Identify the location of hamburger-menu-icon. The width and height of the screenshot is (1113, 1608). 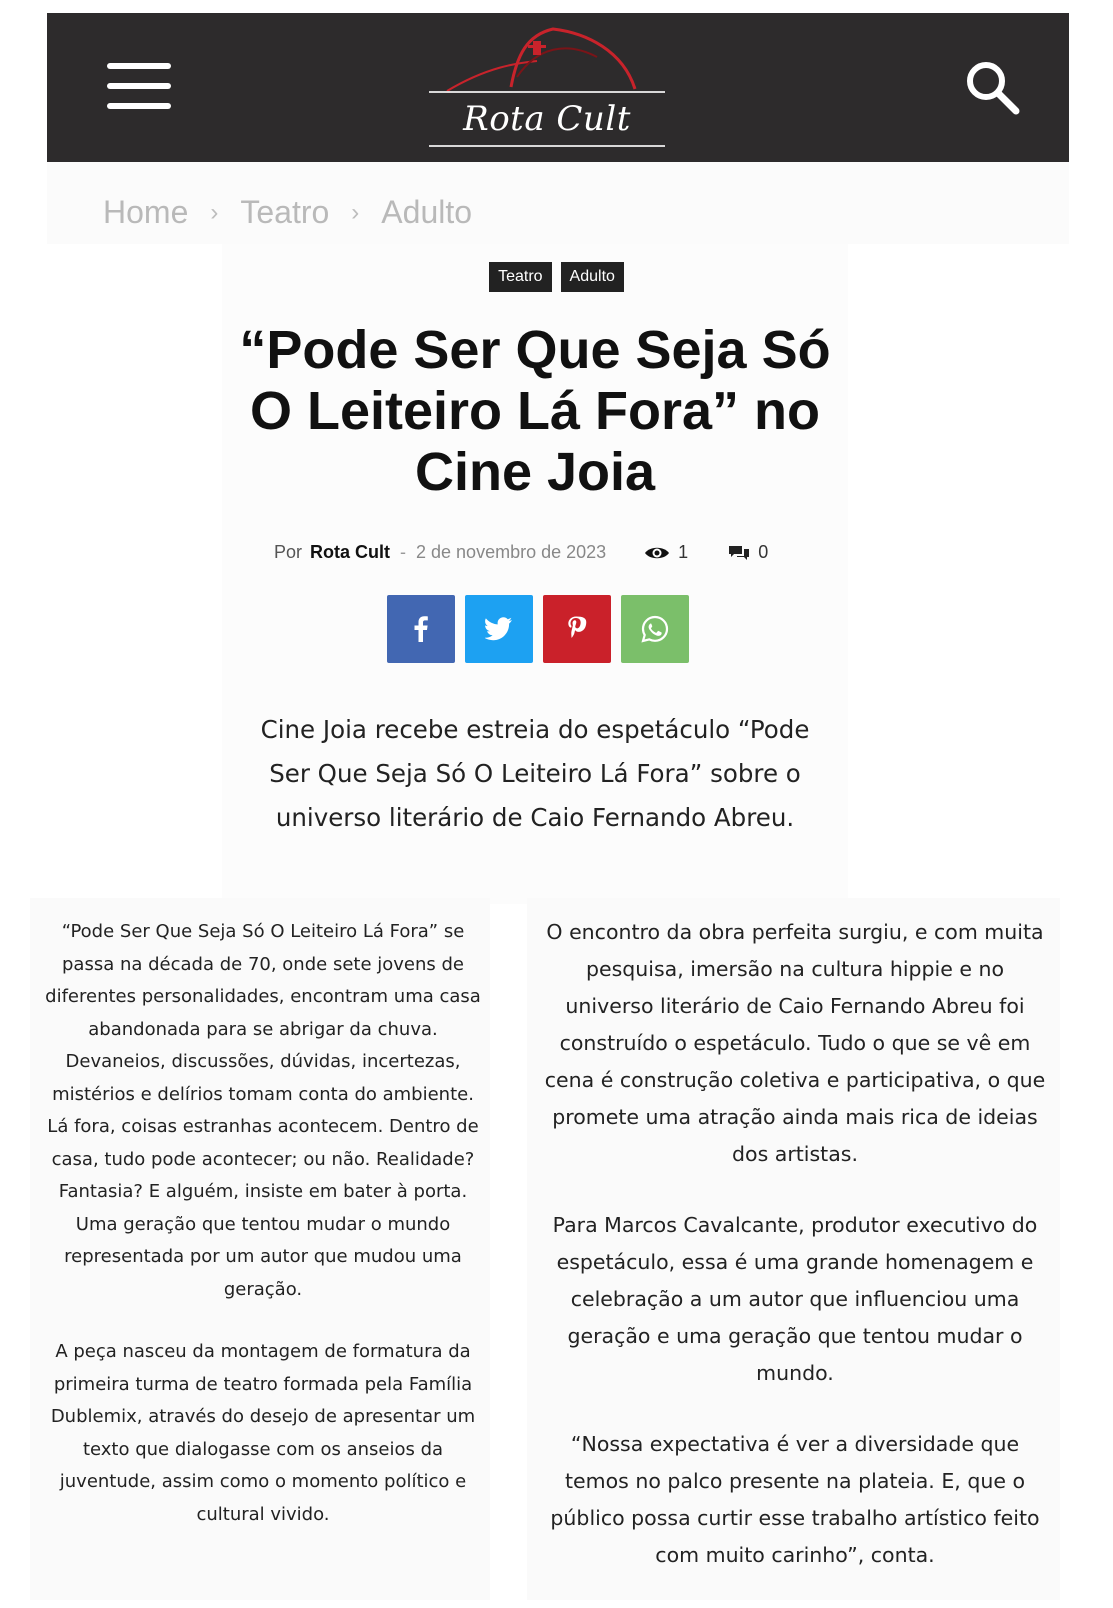
(139, 87).